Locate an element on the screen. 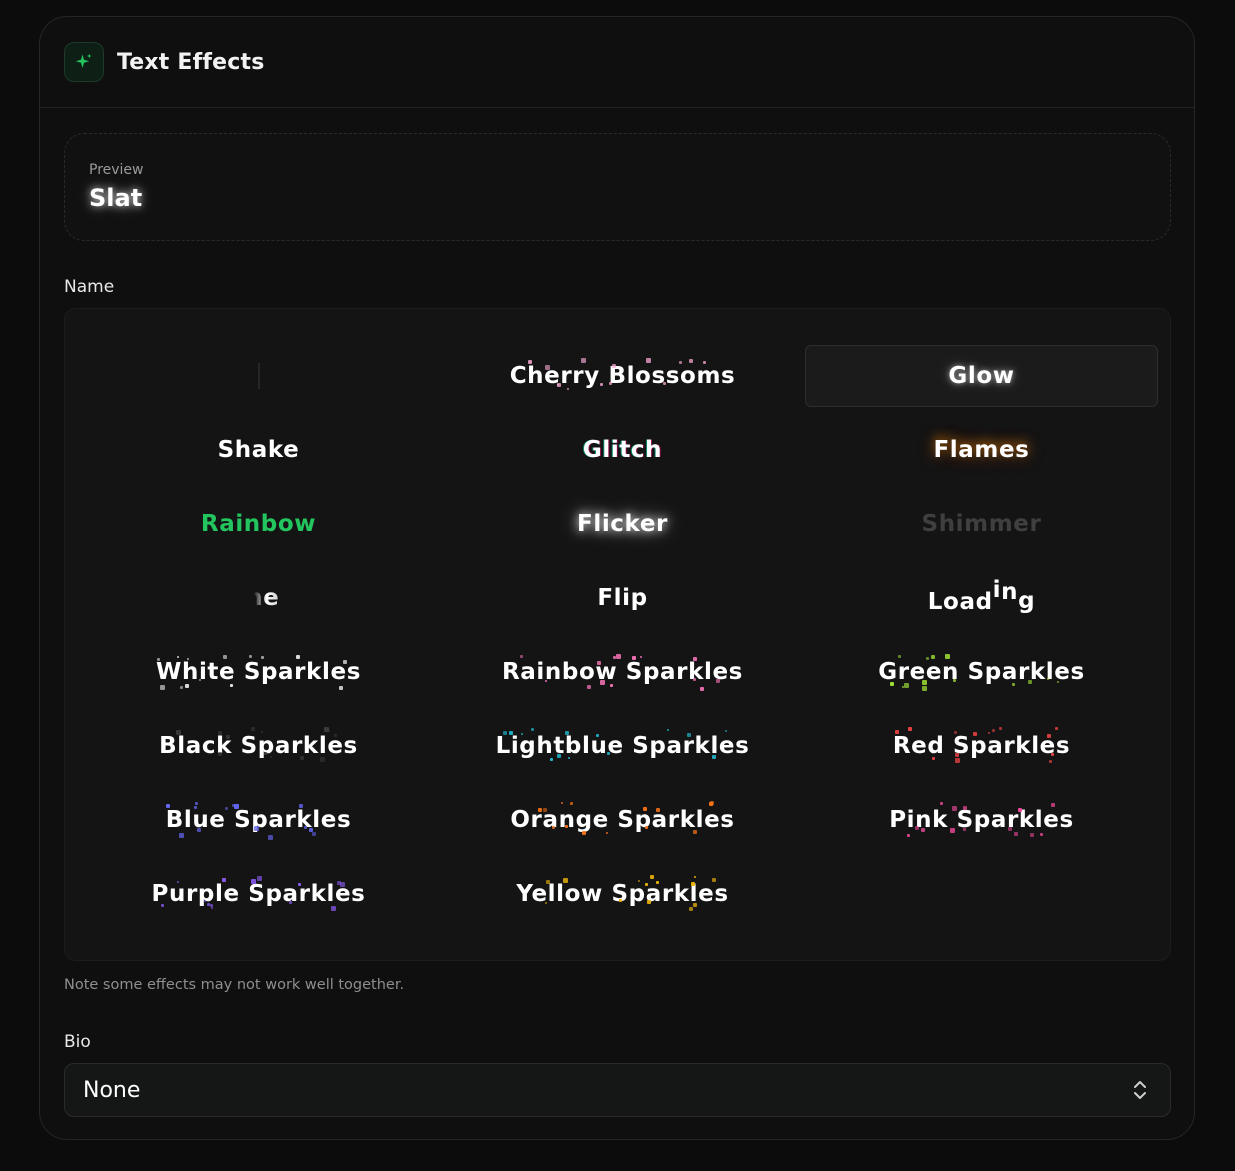 Image resolution: width=1235 pixels, height=1171 pixels. effect-label: Green Sparkles is located at coordinates (981, 672).